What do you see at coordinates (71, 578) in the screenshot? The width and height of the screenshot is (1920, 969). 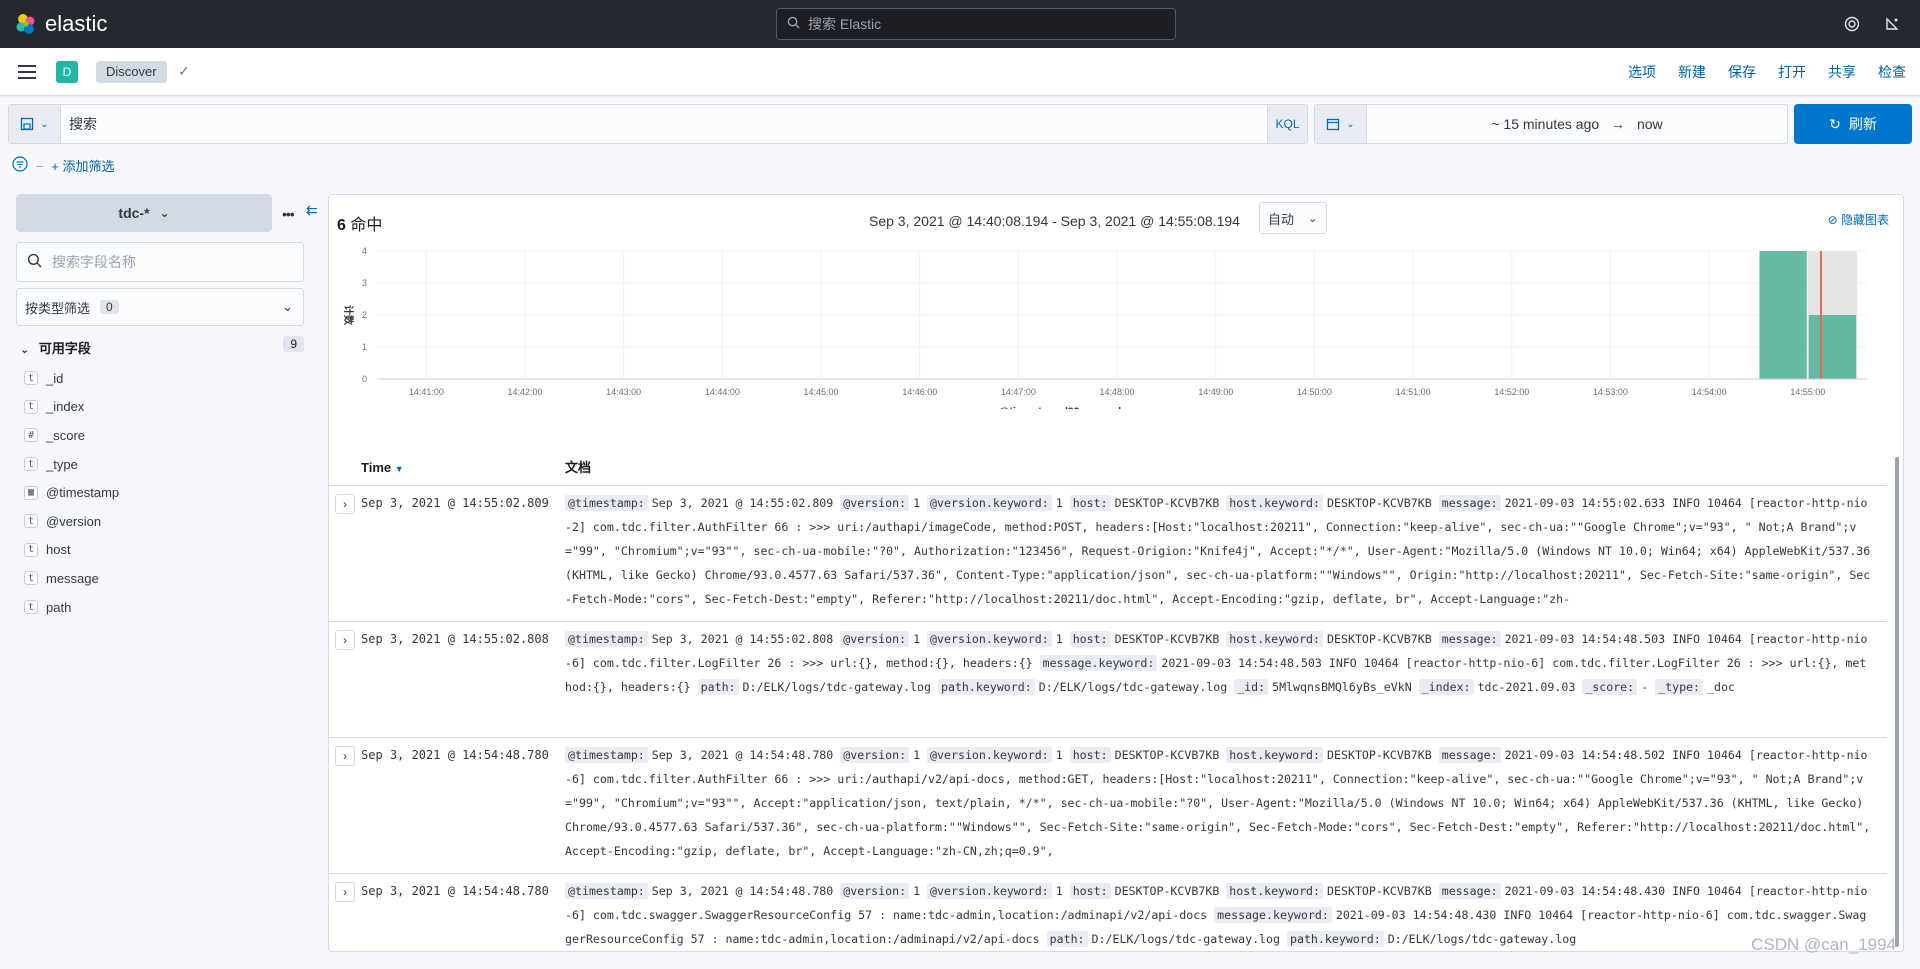 I see `field-item: t message` at bounding box center [71, 578].